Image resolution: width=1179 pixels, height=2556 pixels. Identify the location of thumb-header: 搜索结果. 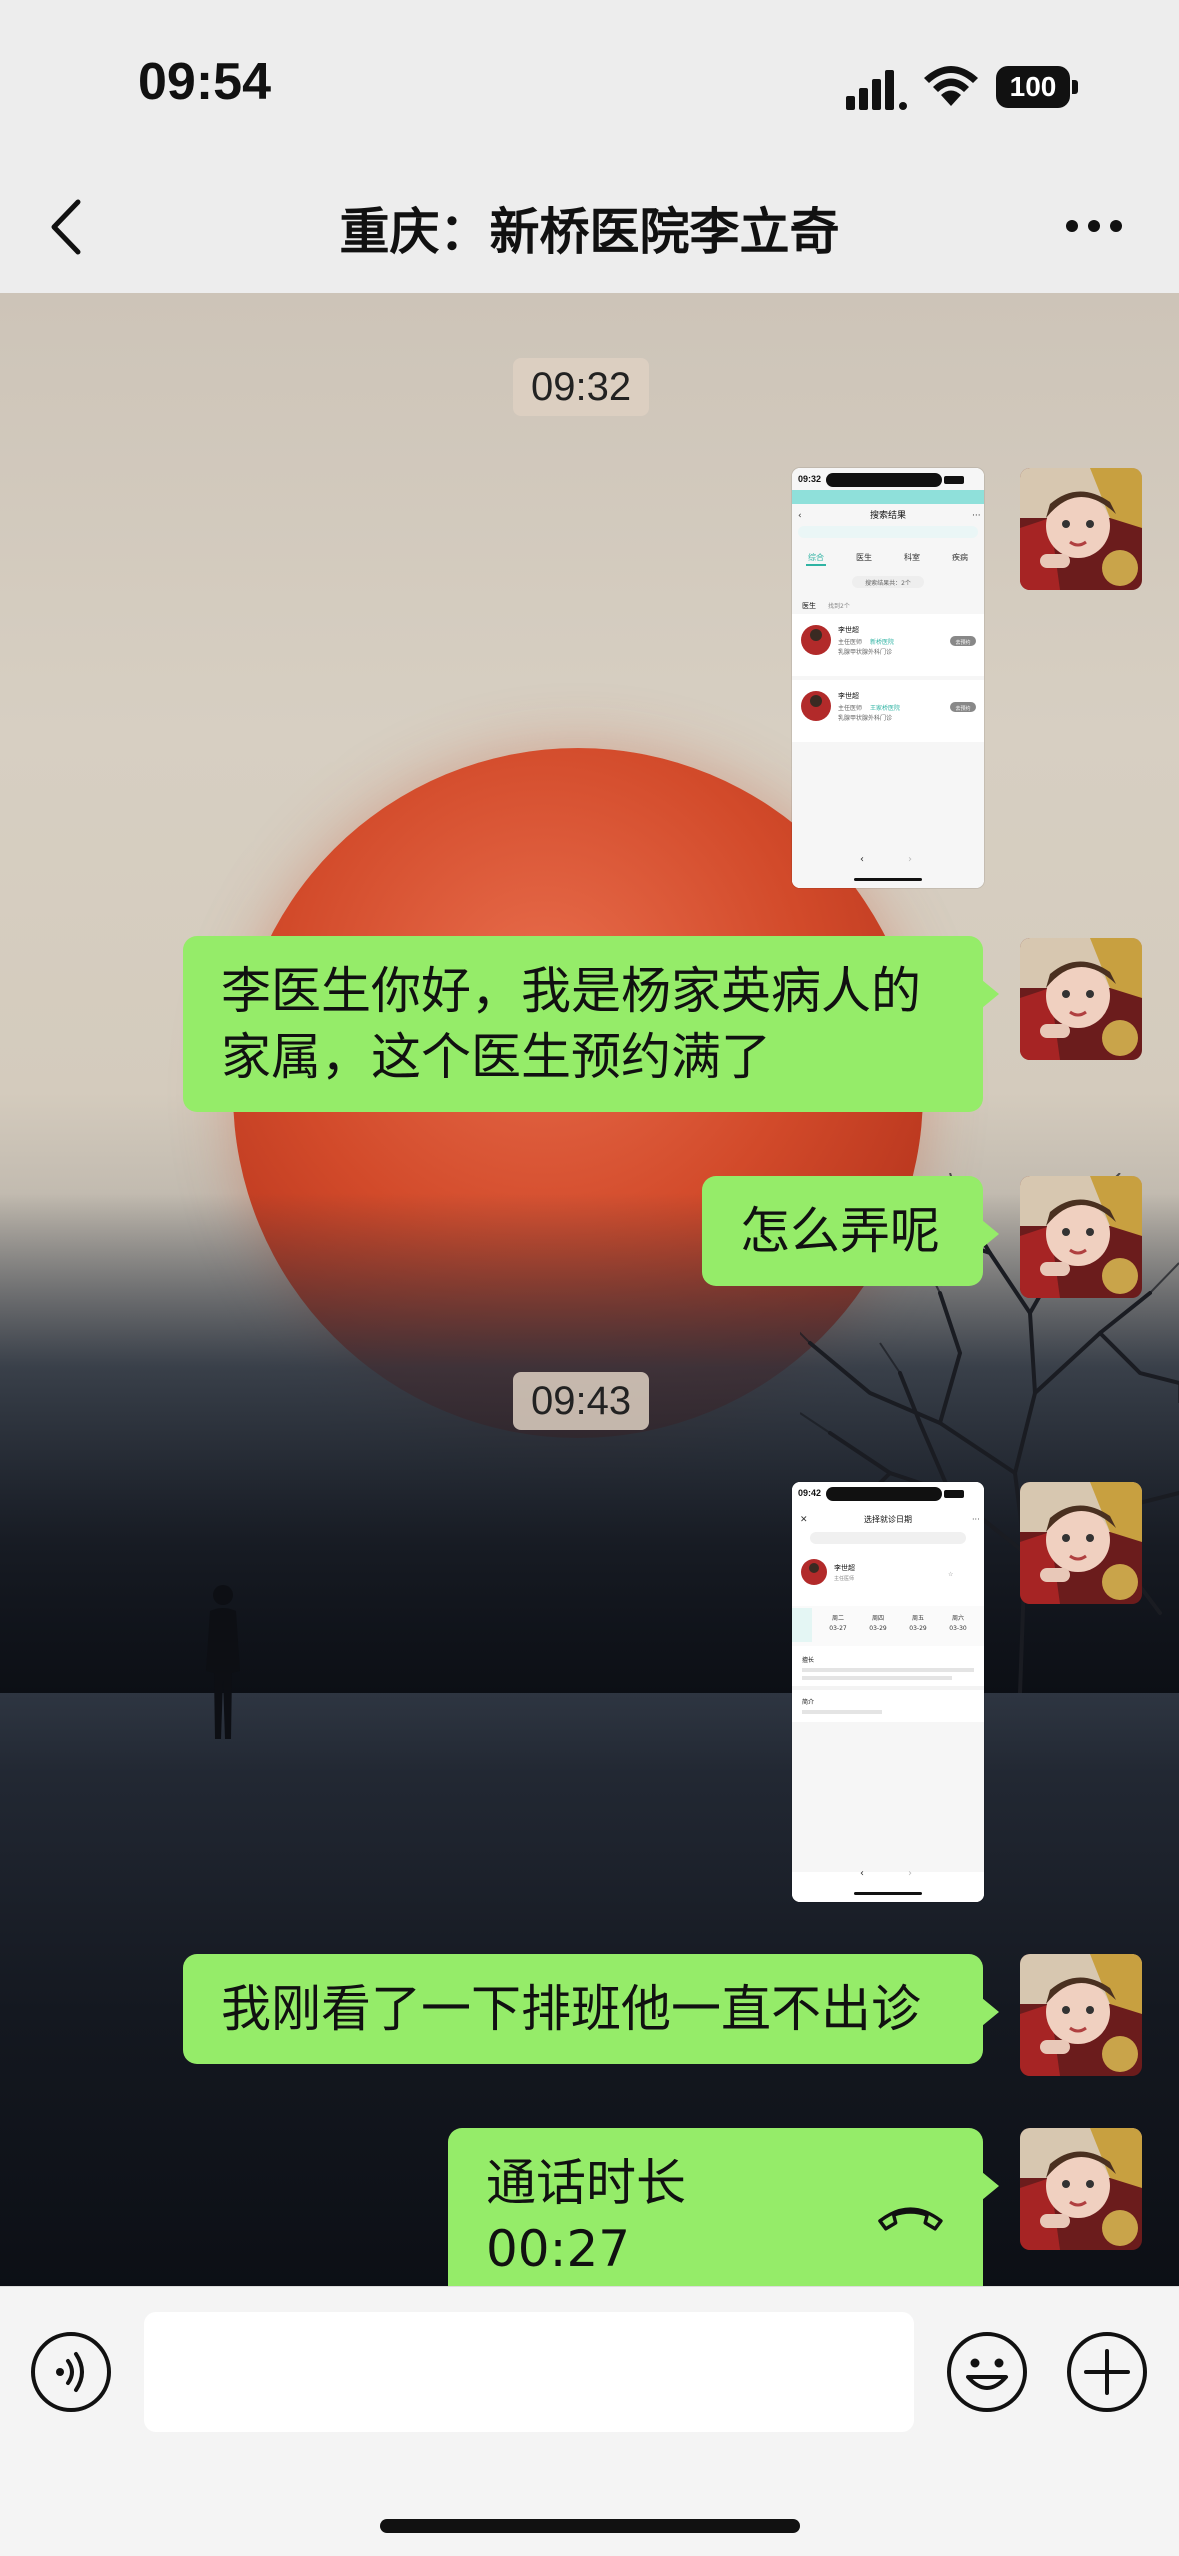
(888, 515).